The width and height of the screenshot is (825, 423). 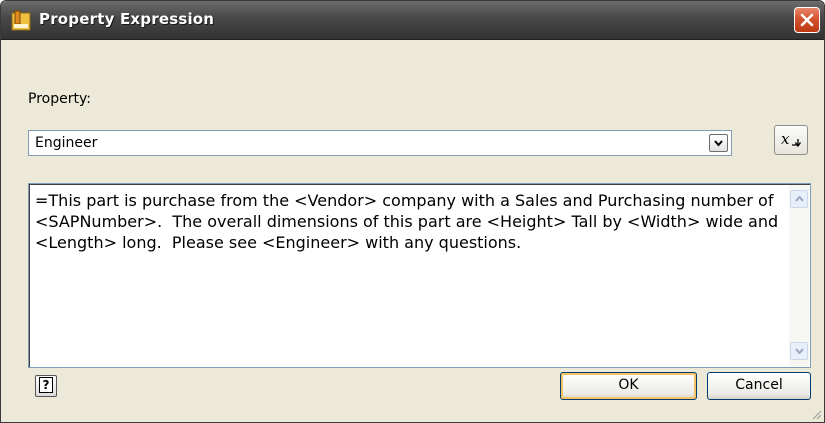 I want to click on svg-text: x, so click(x=785, y=139).